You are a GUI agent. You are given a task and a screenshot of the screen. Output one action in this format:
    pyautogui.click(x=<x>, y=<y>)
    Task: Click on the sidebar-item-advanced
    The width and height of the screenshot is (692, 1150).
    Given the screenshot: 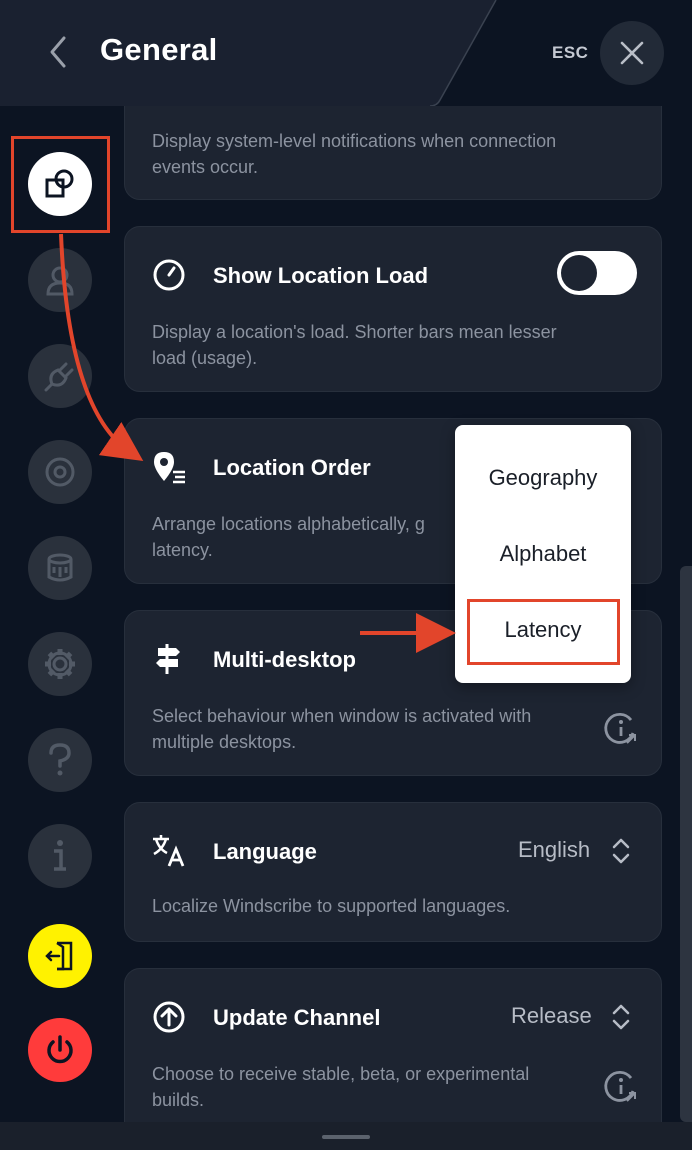 What is the action you would take?
    pyautogui.click(x=60, y=664)
    